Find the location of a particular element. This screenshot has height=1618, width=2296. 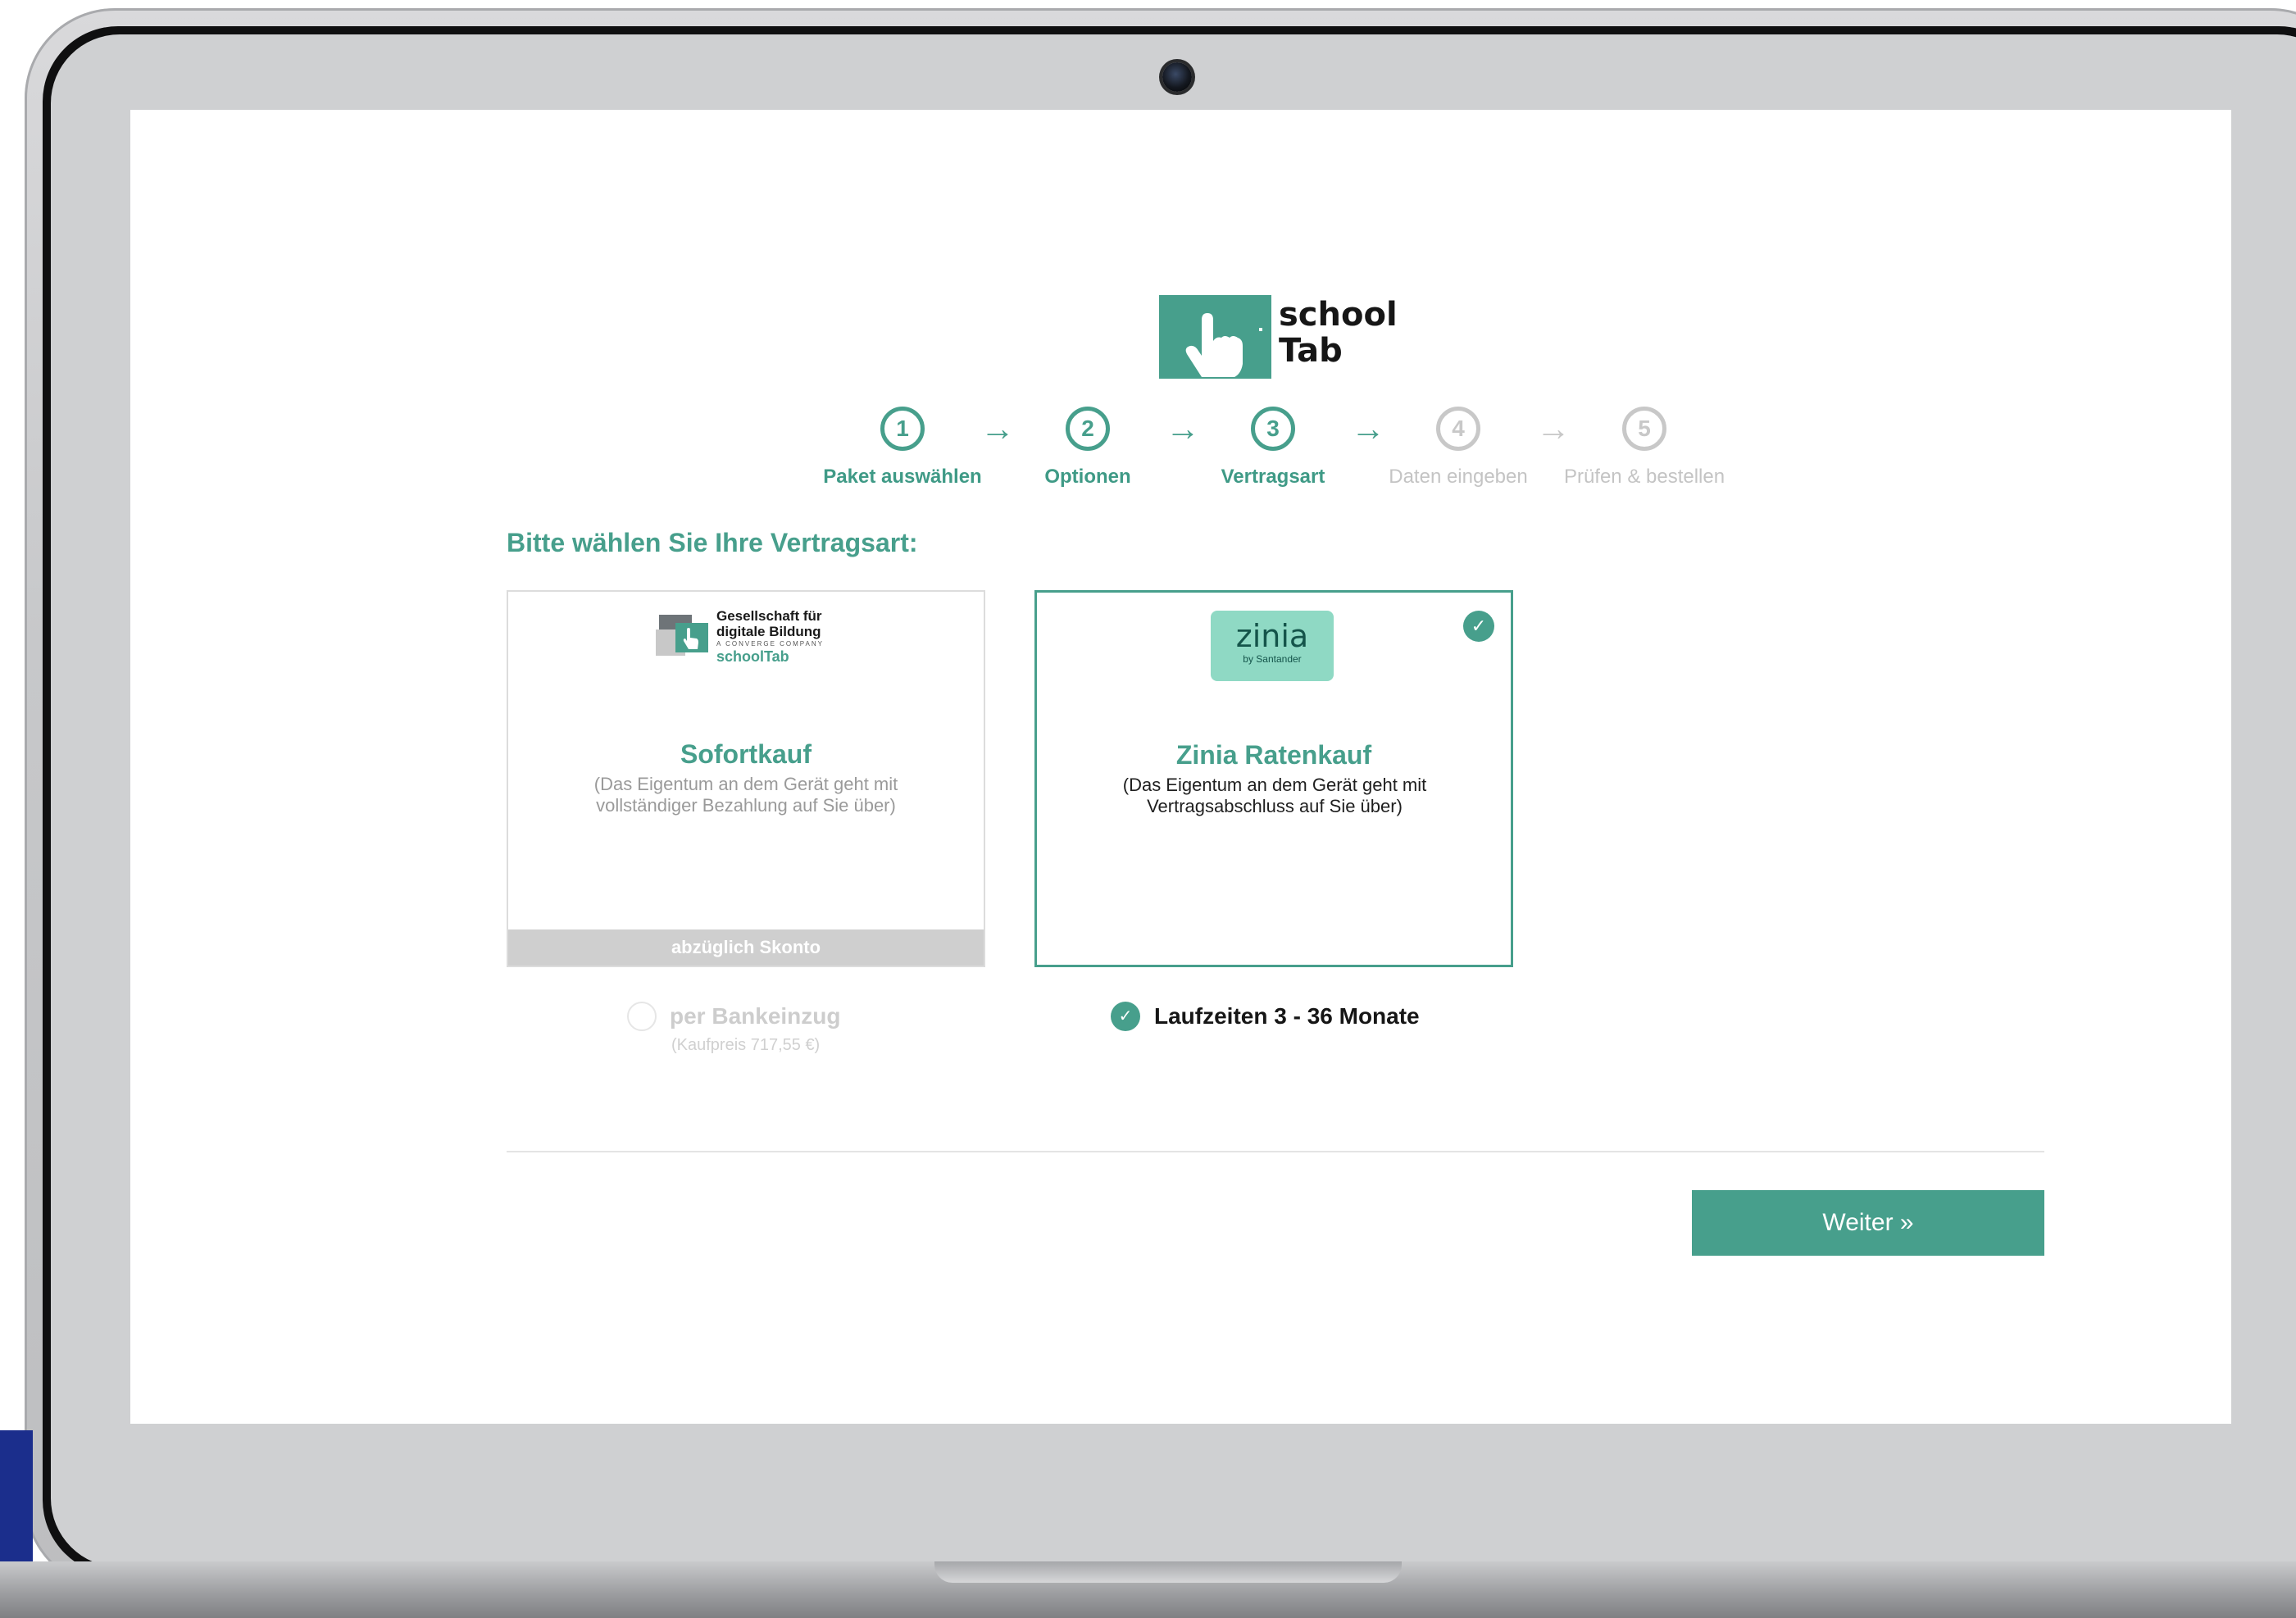

logo-line-1: school is located at coordinates (1338, 315).